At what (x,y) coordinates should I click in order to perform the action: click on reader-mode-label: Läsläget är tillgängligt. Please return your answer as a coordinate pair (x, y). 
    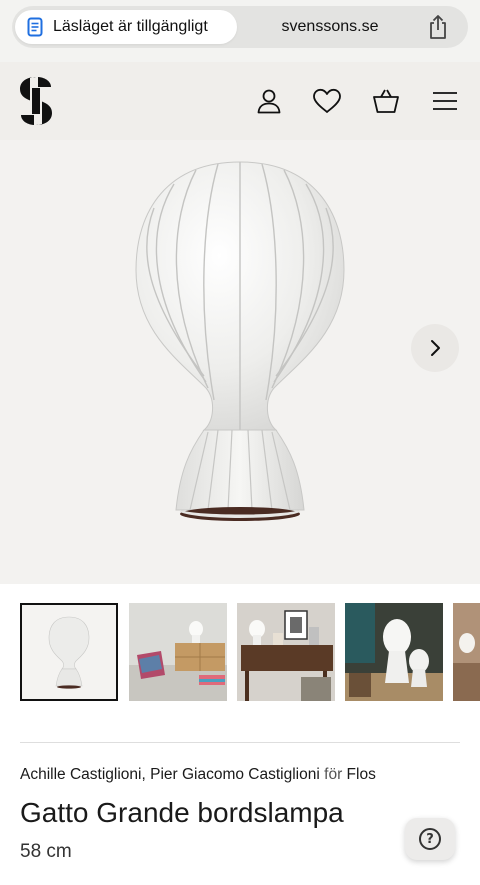
    Looking at the image, I should click on (130, 26).